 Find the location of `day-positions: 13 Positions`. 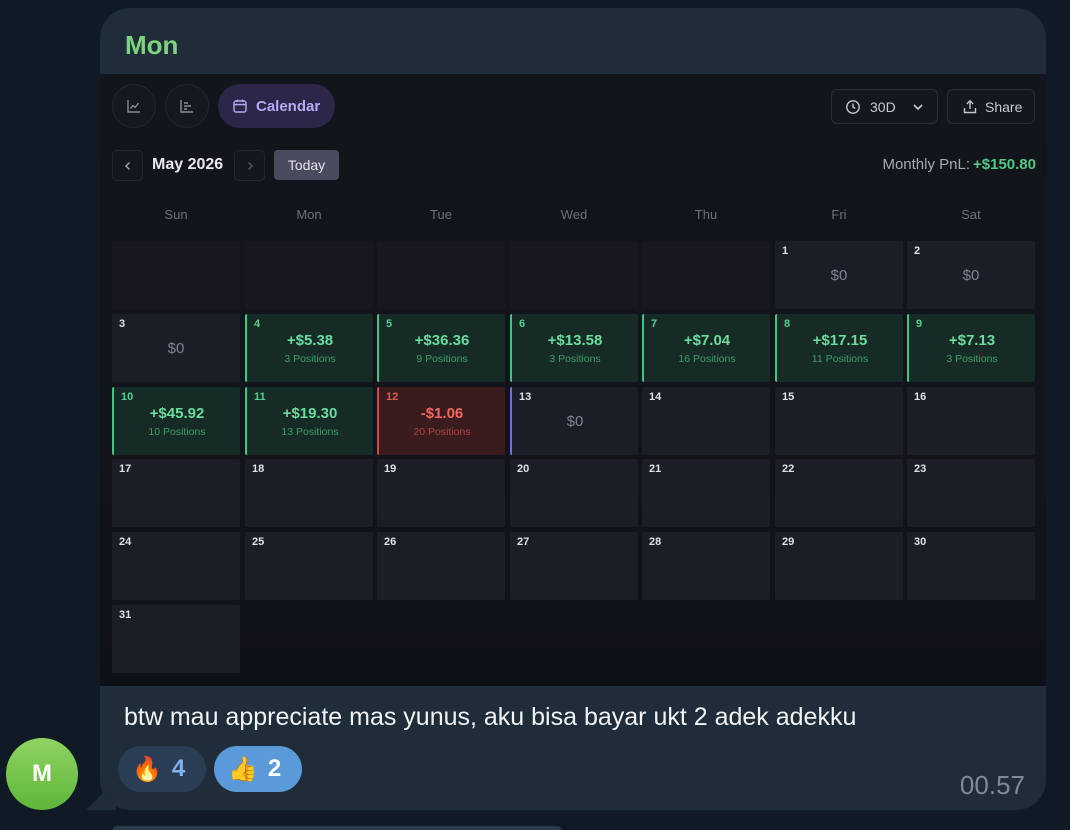

day-positions: 13 Positions is located at coordinates (310, 432).